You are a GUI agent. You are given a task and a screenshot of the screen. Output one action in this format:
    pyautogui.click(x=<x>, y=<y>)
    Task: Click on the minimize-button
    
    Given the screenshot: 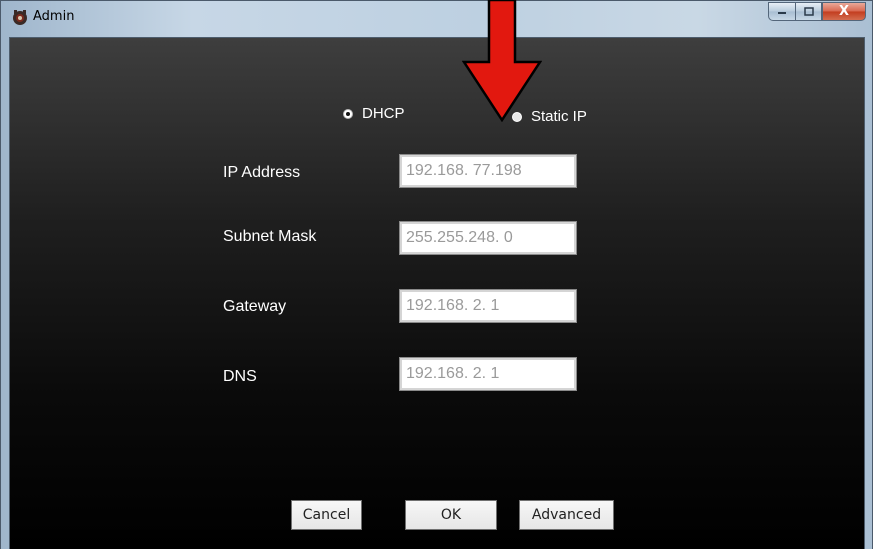 What is the action you would take?
    pyautogui.click(x=781, y=11)
    